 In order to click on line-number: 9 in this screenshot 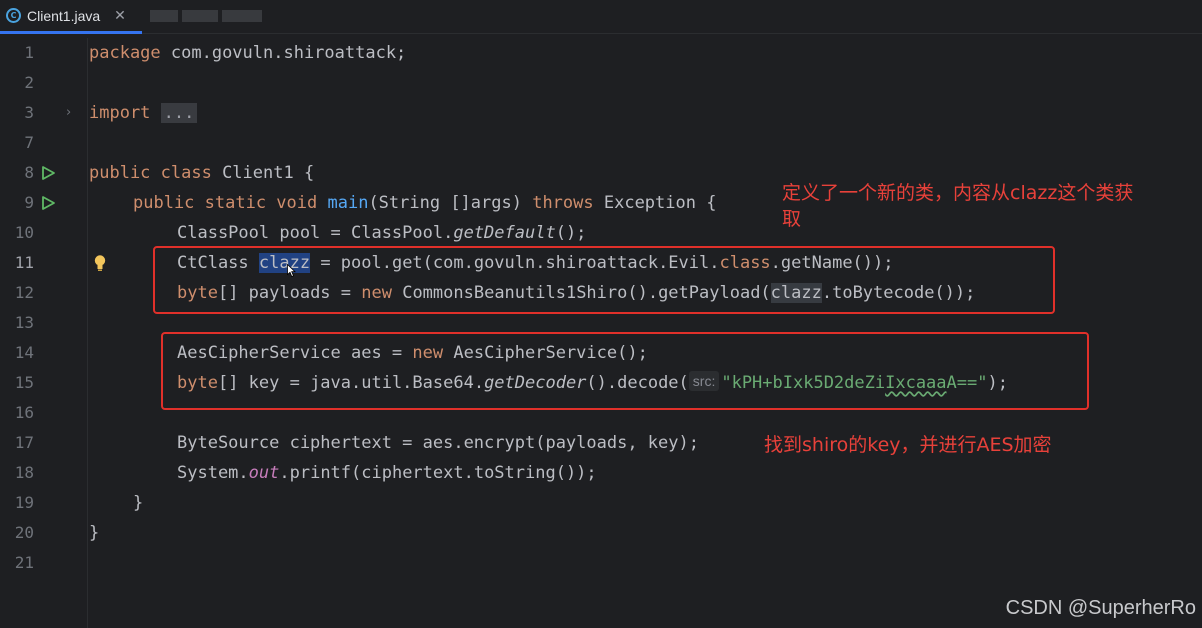, I will do `click(29, 202)`.